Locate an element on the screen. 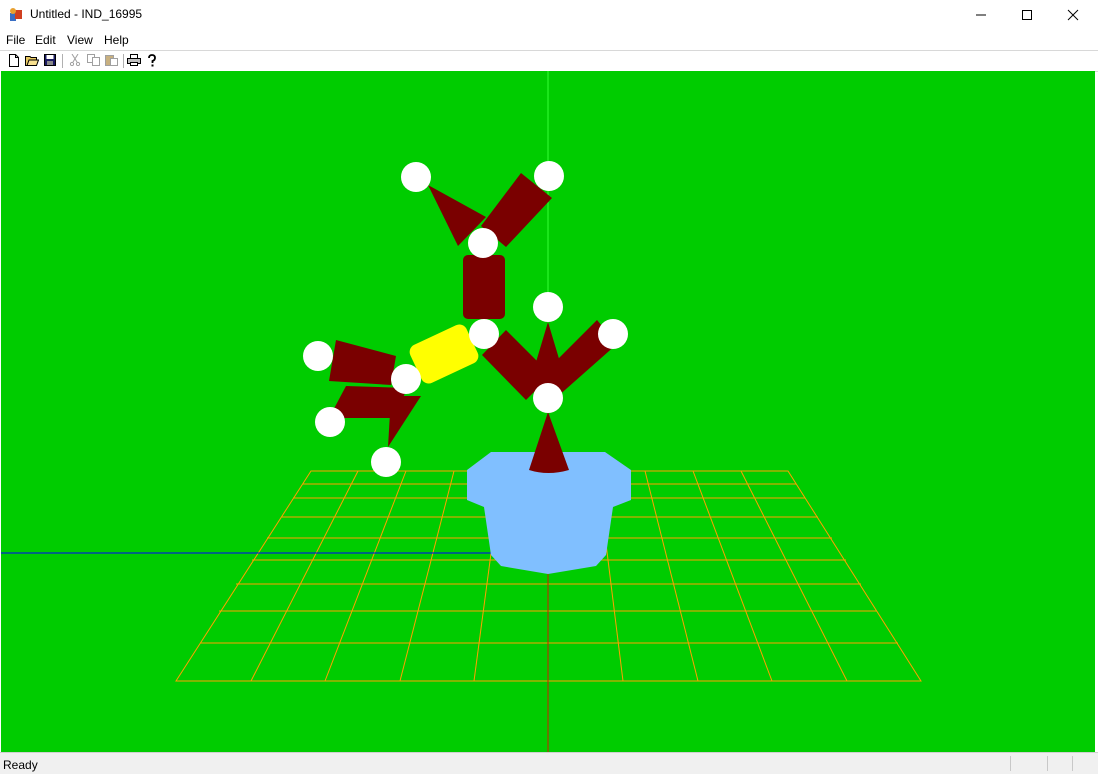 Image resolution: width=1098 pixels, height=774 pixels. menu-edit: Edit is located at coordinates (45, 40).